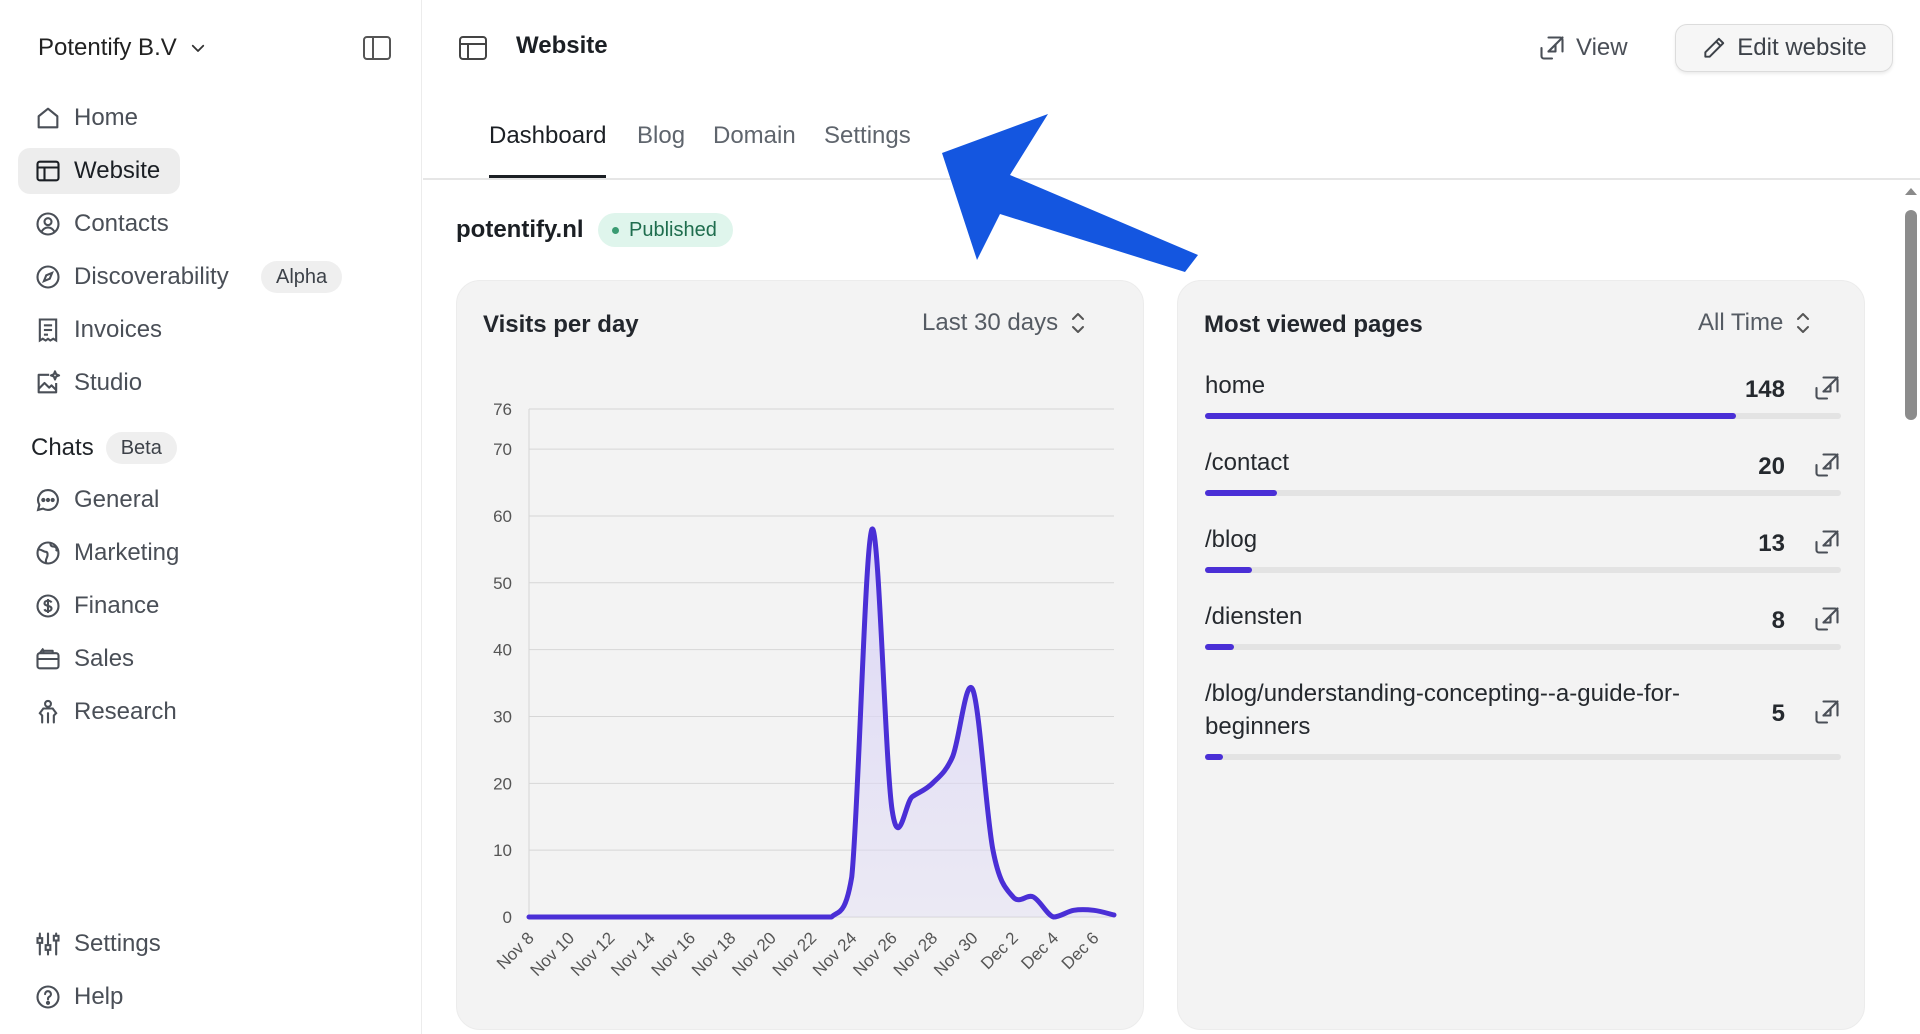 The width and height of the screenshot is (1920, 1034). What do you see at coordinates (213, 224) in the screenshot?
I see `sidebar-item-contacts: Contacts` at bounding box center [213, 224].